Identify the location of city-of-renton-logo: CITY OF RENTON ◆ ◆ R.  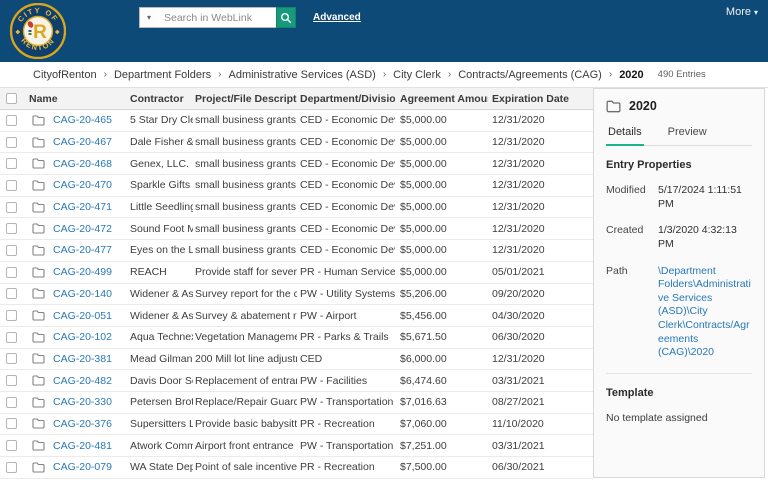
(38, 31).